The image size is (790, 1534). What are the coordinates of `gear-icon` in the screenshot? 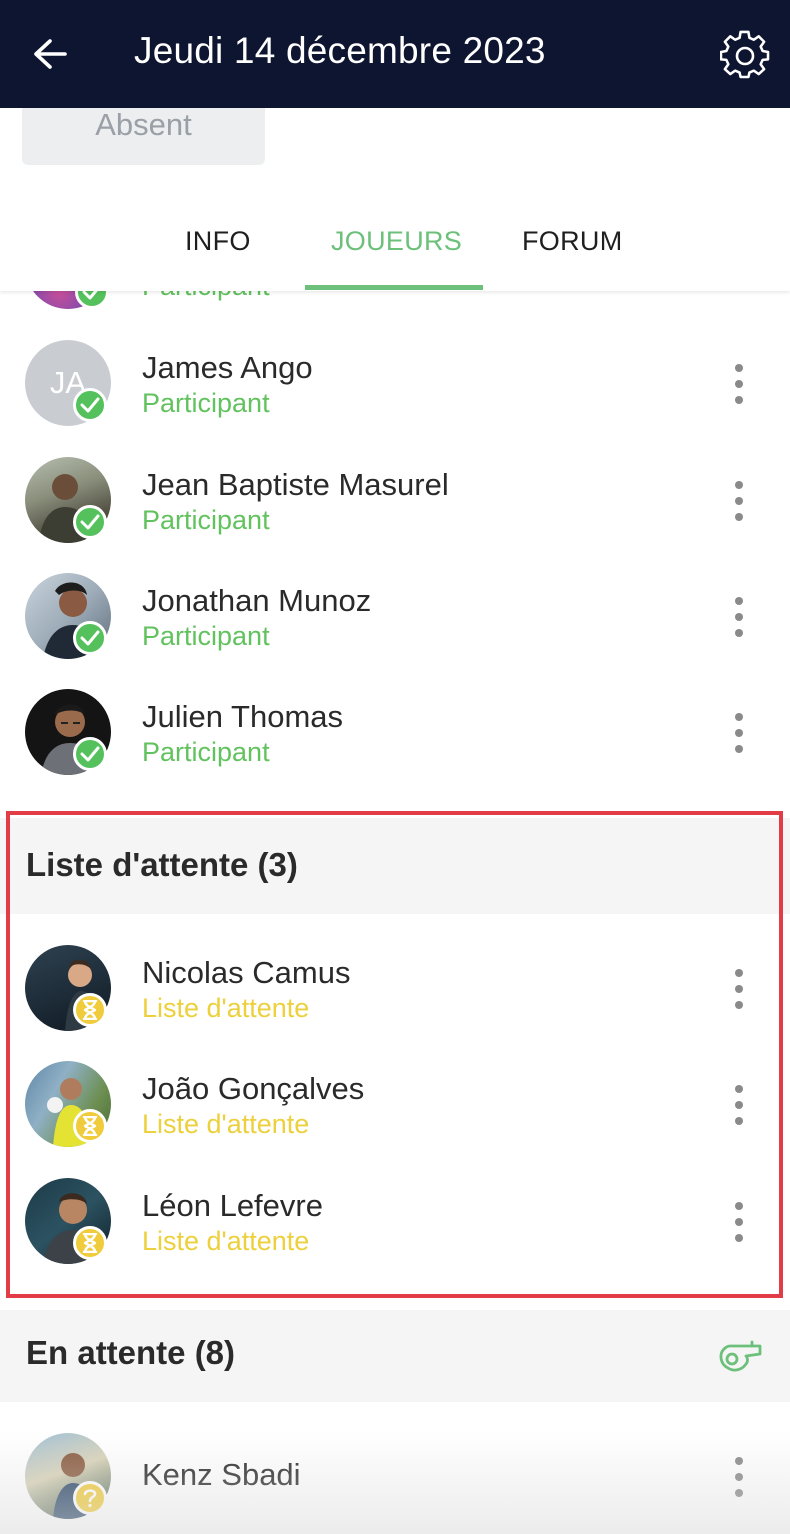 It's located at (745, 54).